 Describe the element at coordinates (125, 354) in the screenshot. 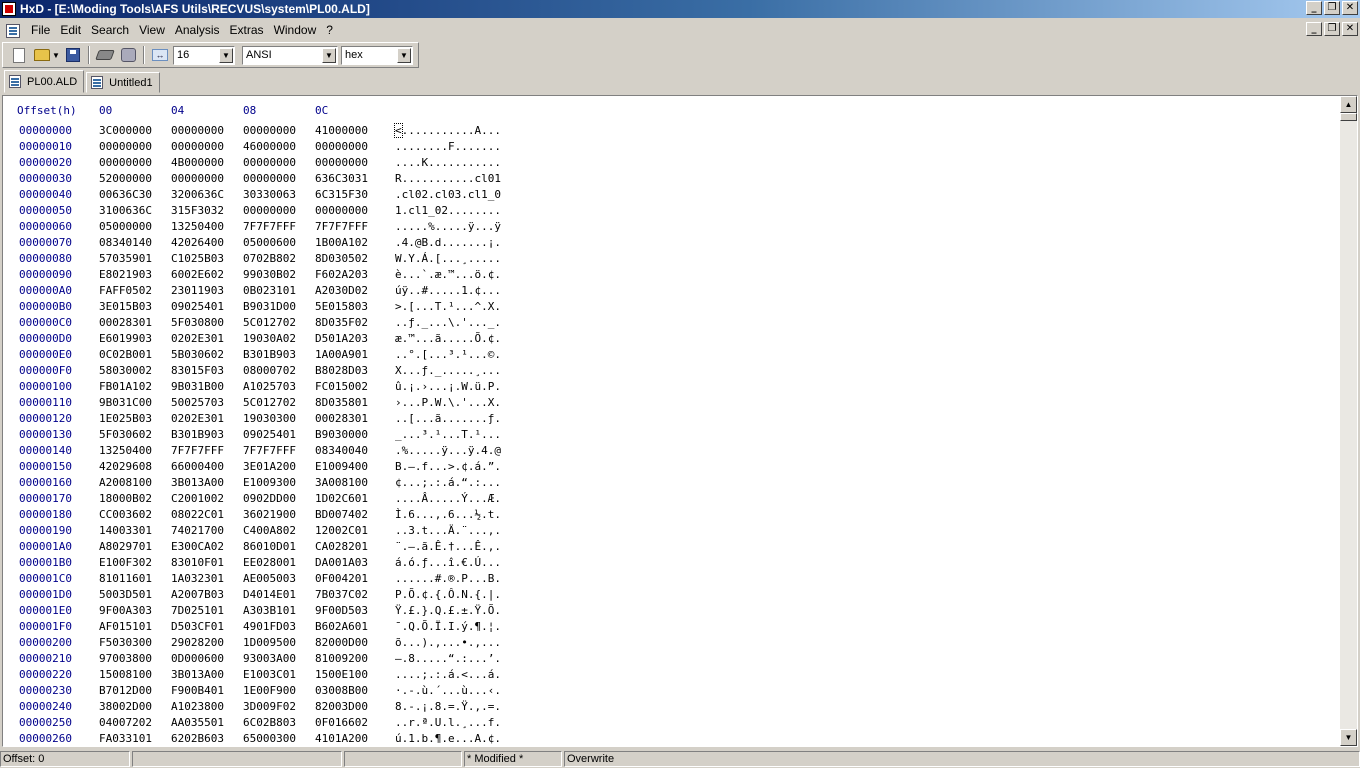

I see `hex-byte-group: 0C02B001` at that location.